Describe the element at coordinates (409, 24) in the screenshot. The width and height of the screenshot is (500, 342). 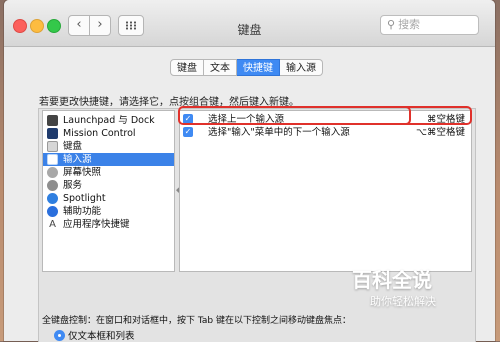
I see `search-placeholder: 搜索` at that location.